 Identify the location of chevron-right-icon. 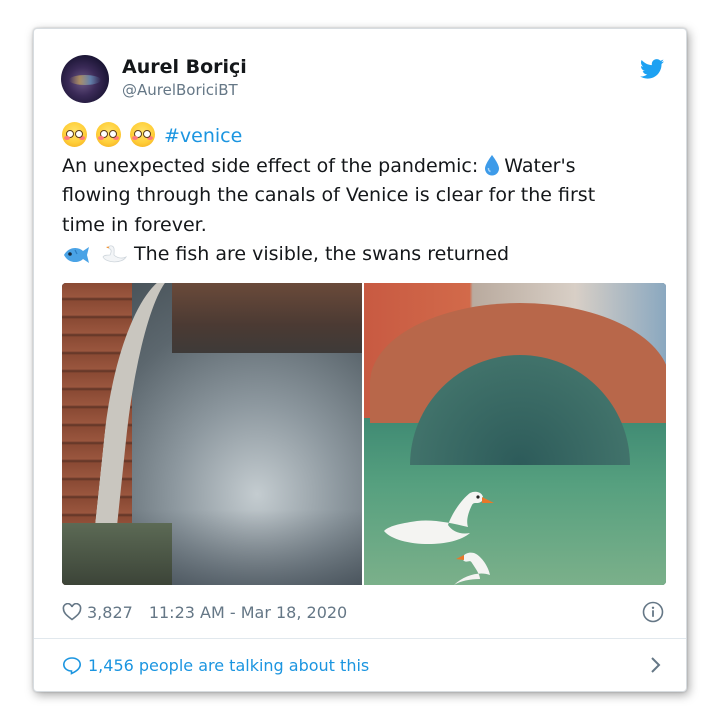
(655, 665).